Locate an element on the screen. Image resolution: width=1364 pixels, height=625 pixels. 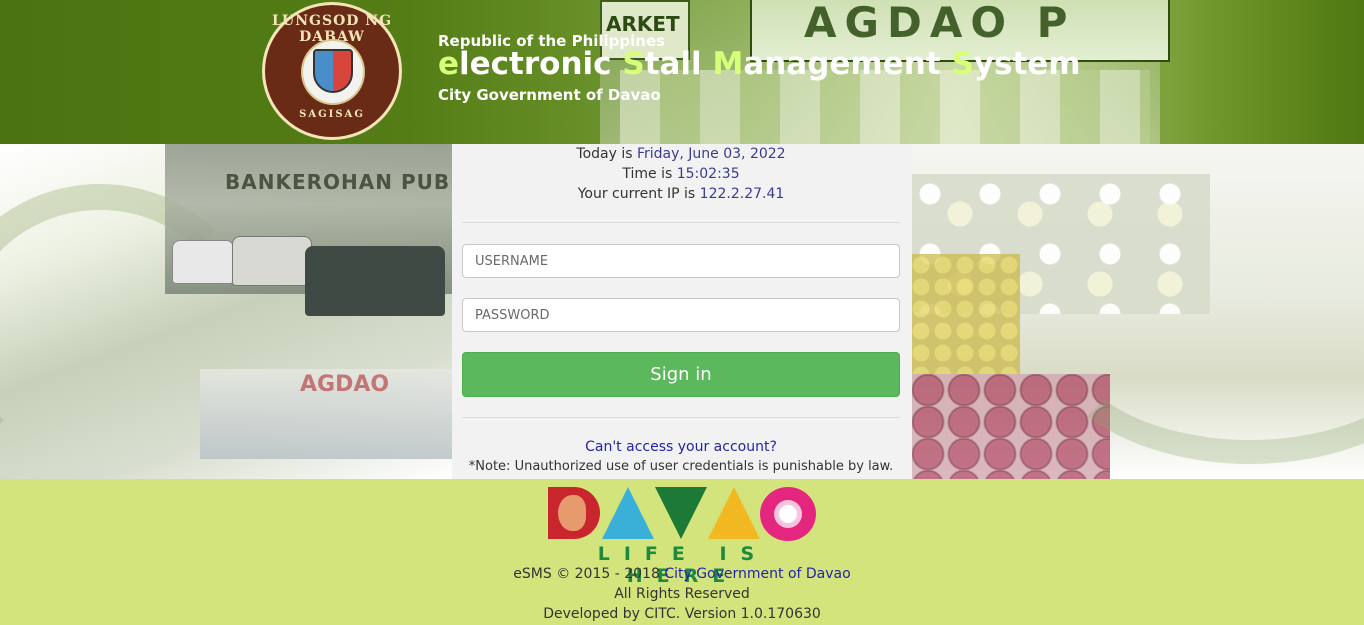
flower-center is located at coordinates (788, 514).